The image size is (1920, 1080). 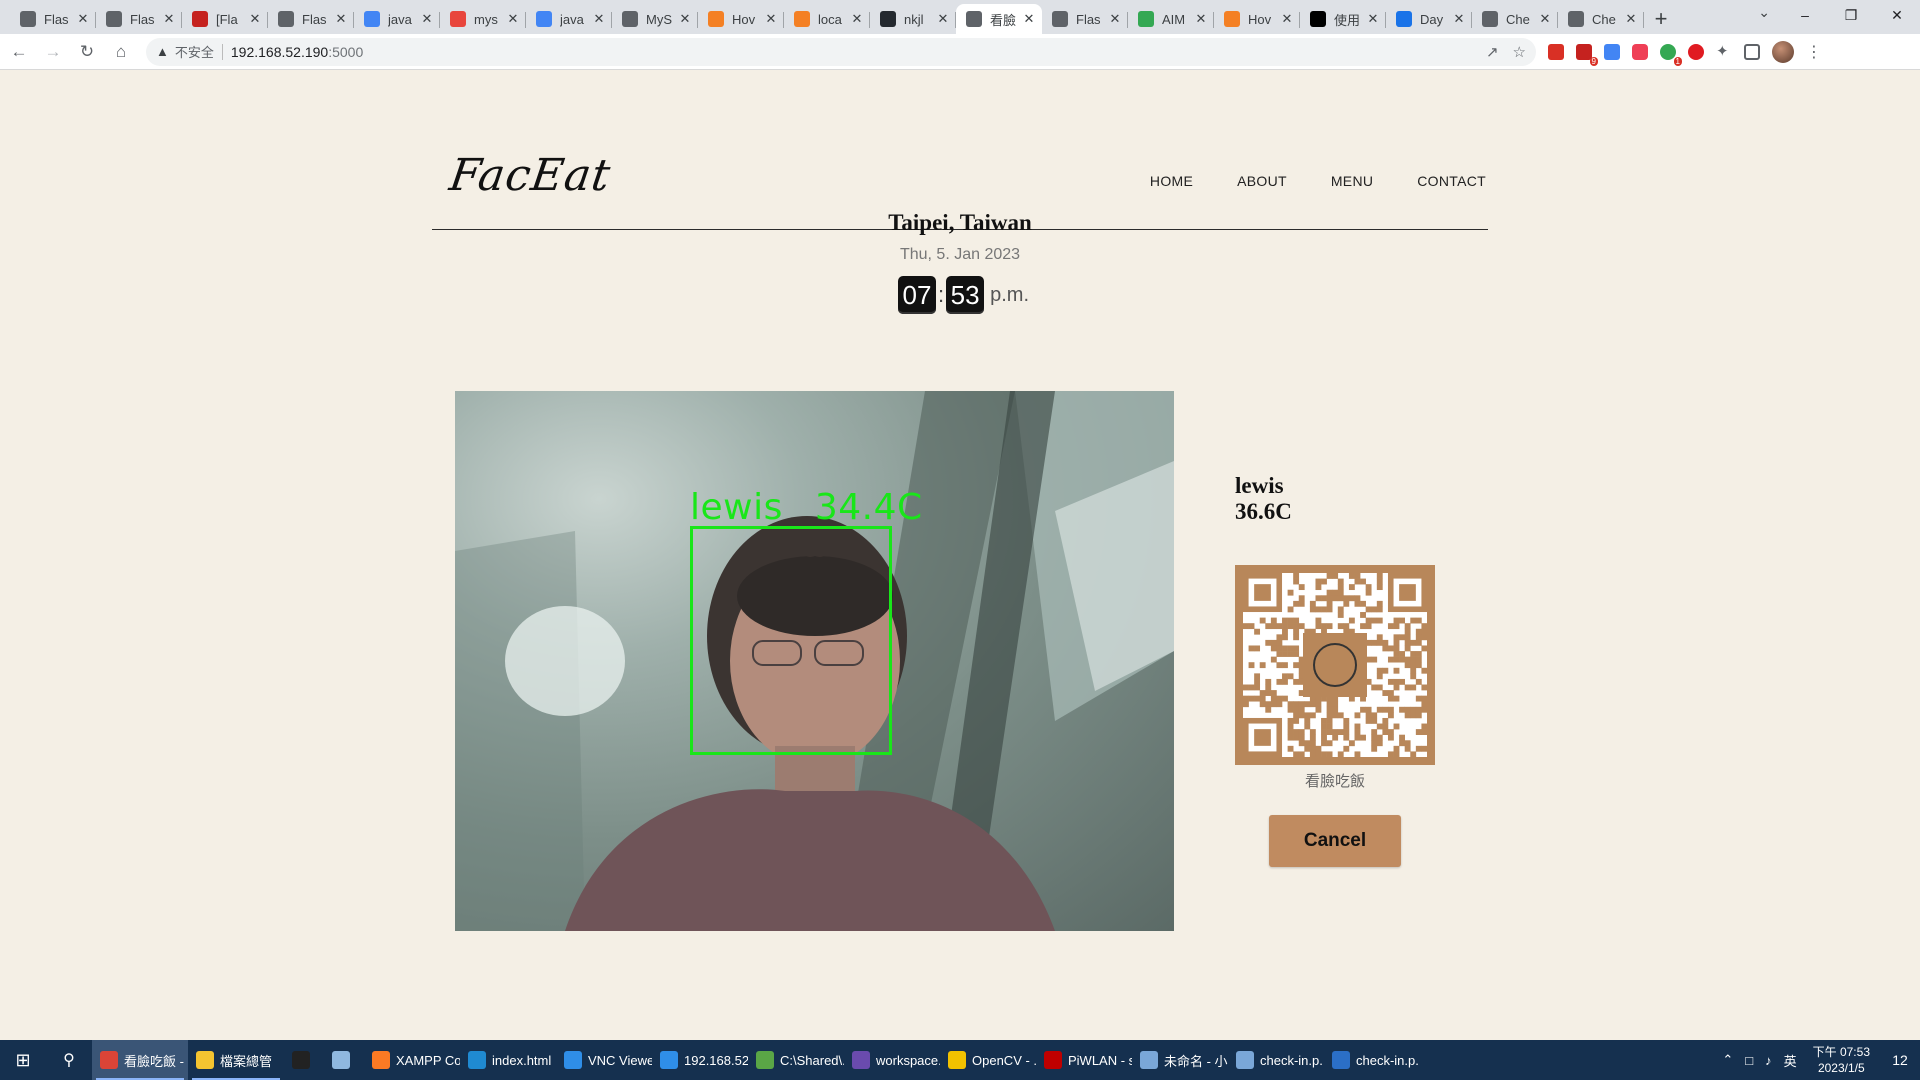 What do you see at coordinates (1262, 181) in the screenshot?
I see `nav-about: ABOUT` at bounding box center [1262, 181].